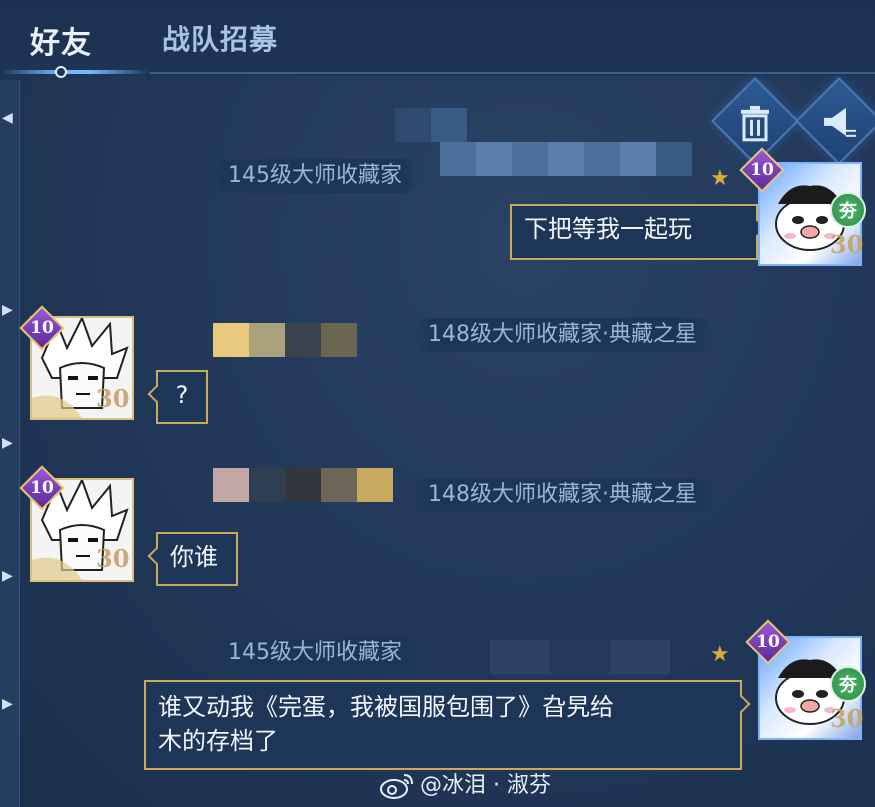 Image resolution: width=875 pixels, height=807 pixels. What do you see at coordinates (437, 39) in the screenshot?
I see `tab-bar: 好友 战队招募` at bounding box center [437, 39].